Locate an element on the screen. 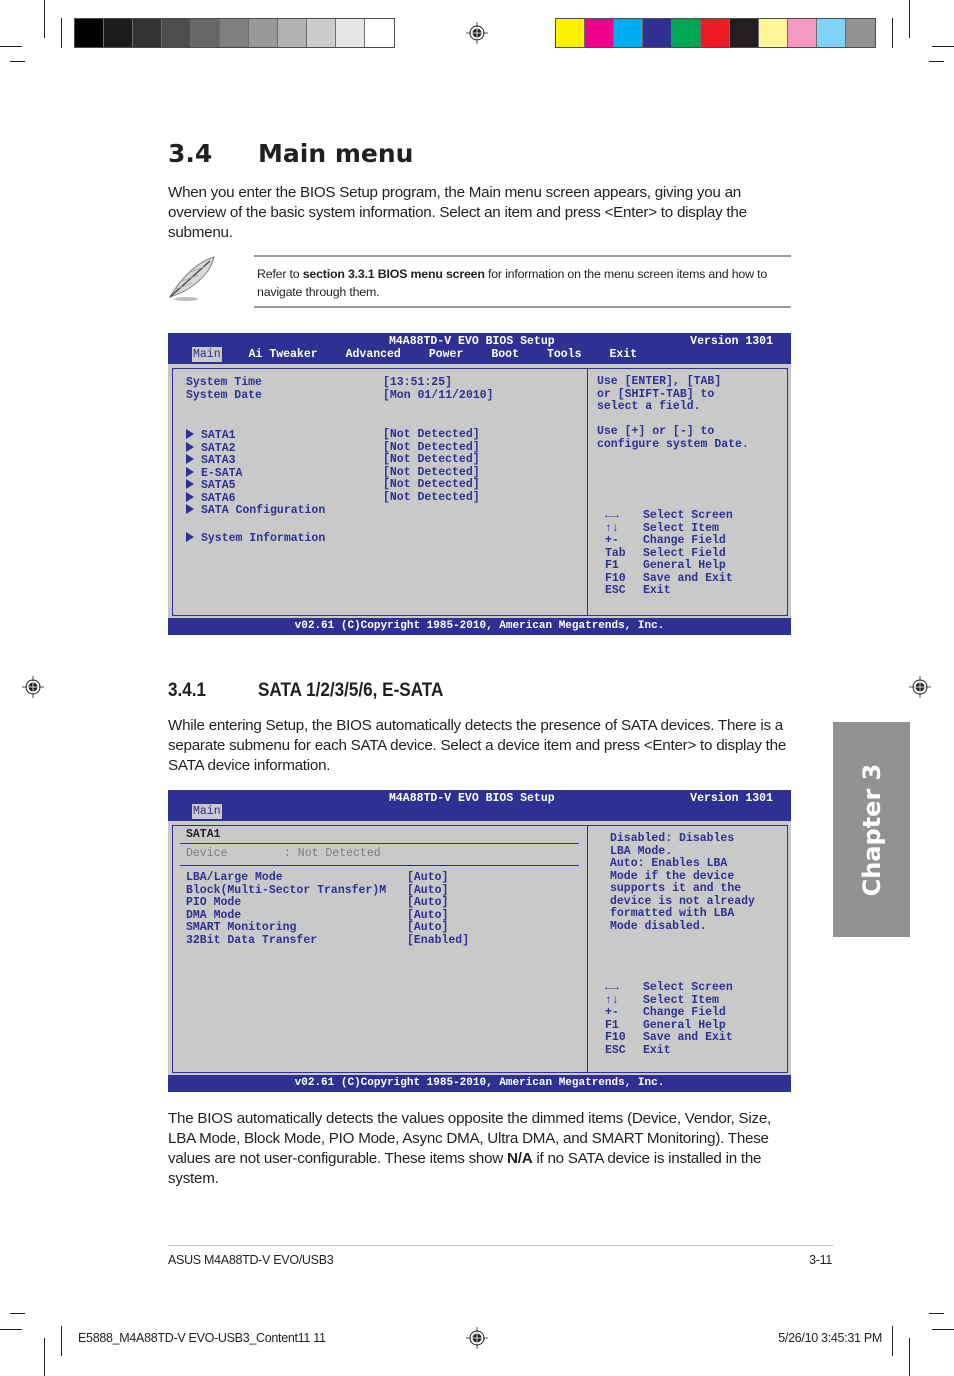 The image size is (954, 1376). bios-menu-tab-power: Power is located at coordinates (446, 354).